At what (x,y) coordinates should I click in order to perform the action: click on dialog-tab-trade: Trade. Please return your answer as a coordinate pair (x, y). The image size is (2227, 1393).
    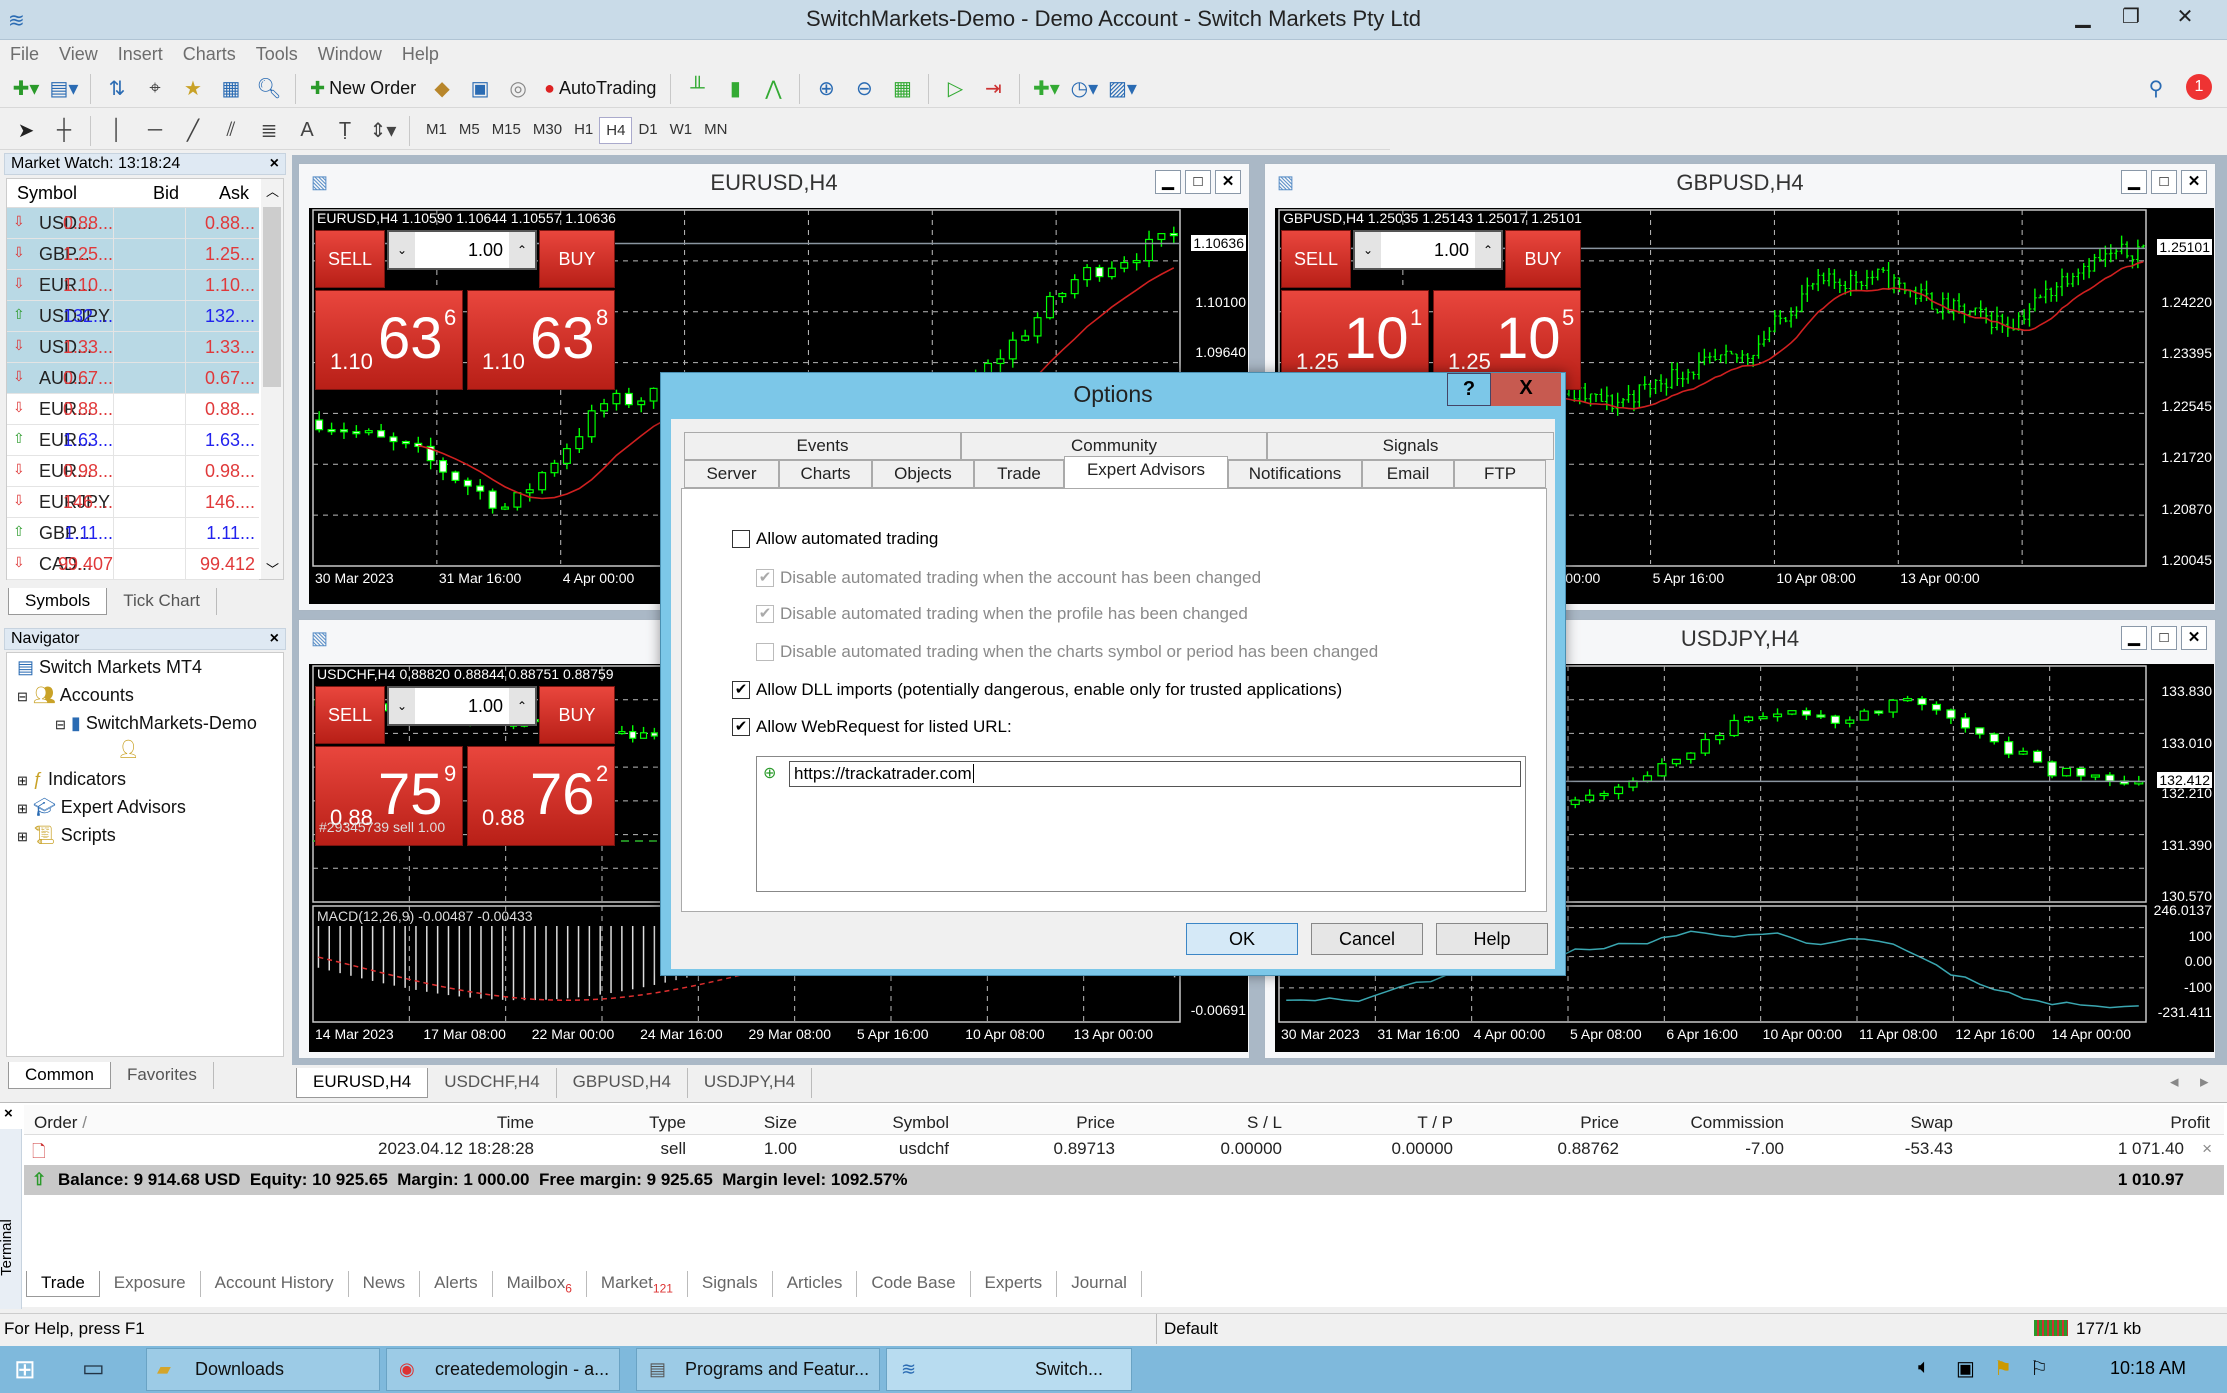
    Looking at the image, I should click on (1019, 474).